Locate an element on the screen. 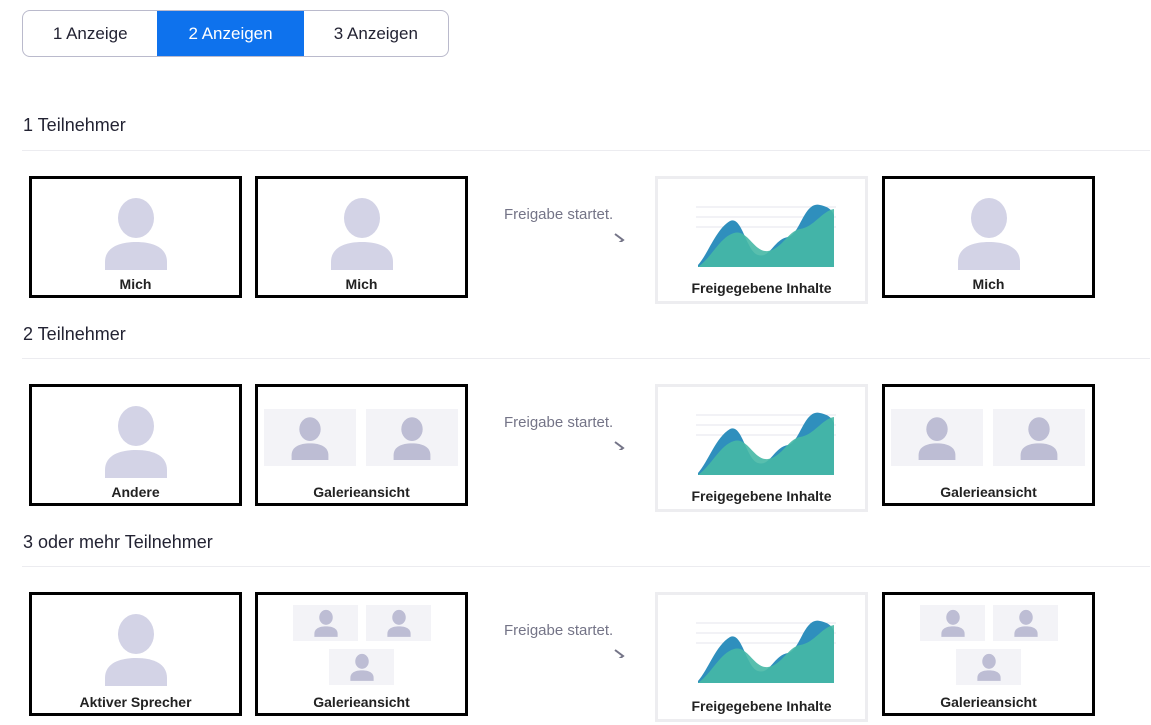  section-title-3: 3 oder mehr Teilnehmer is located at coordinates (118, 542).